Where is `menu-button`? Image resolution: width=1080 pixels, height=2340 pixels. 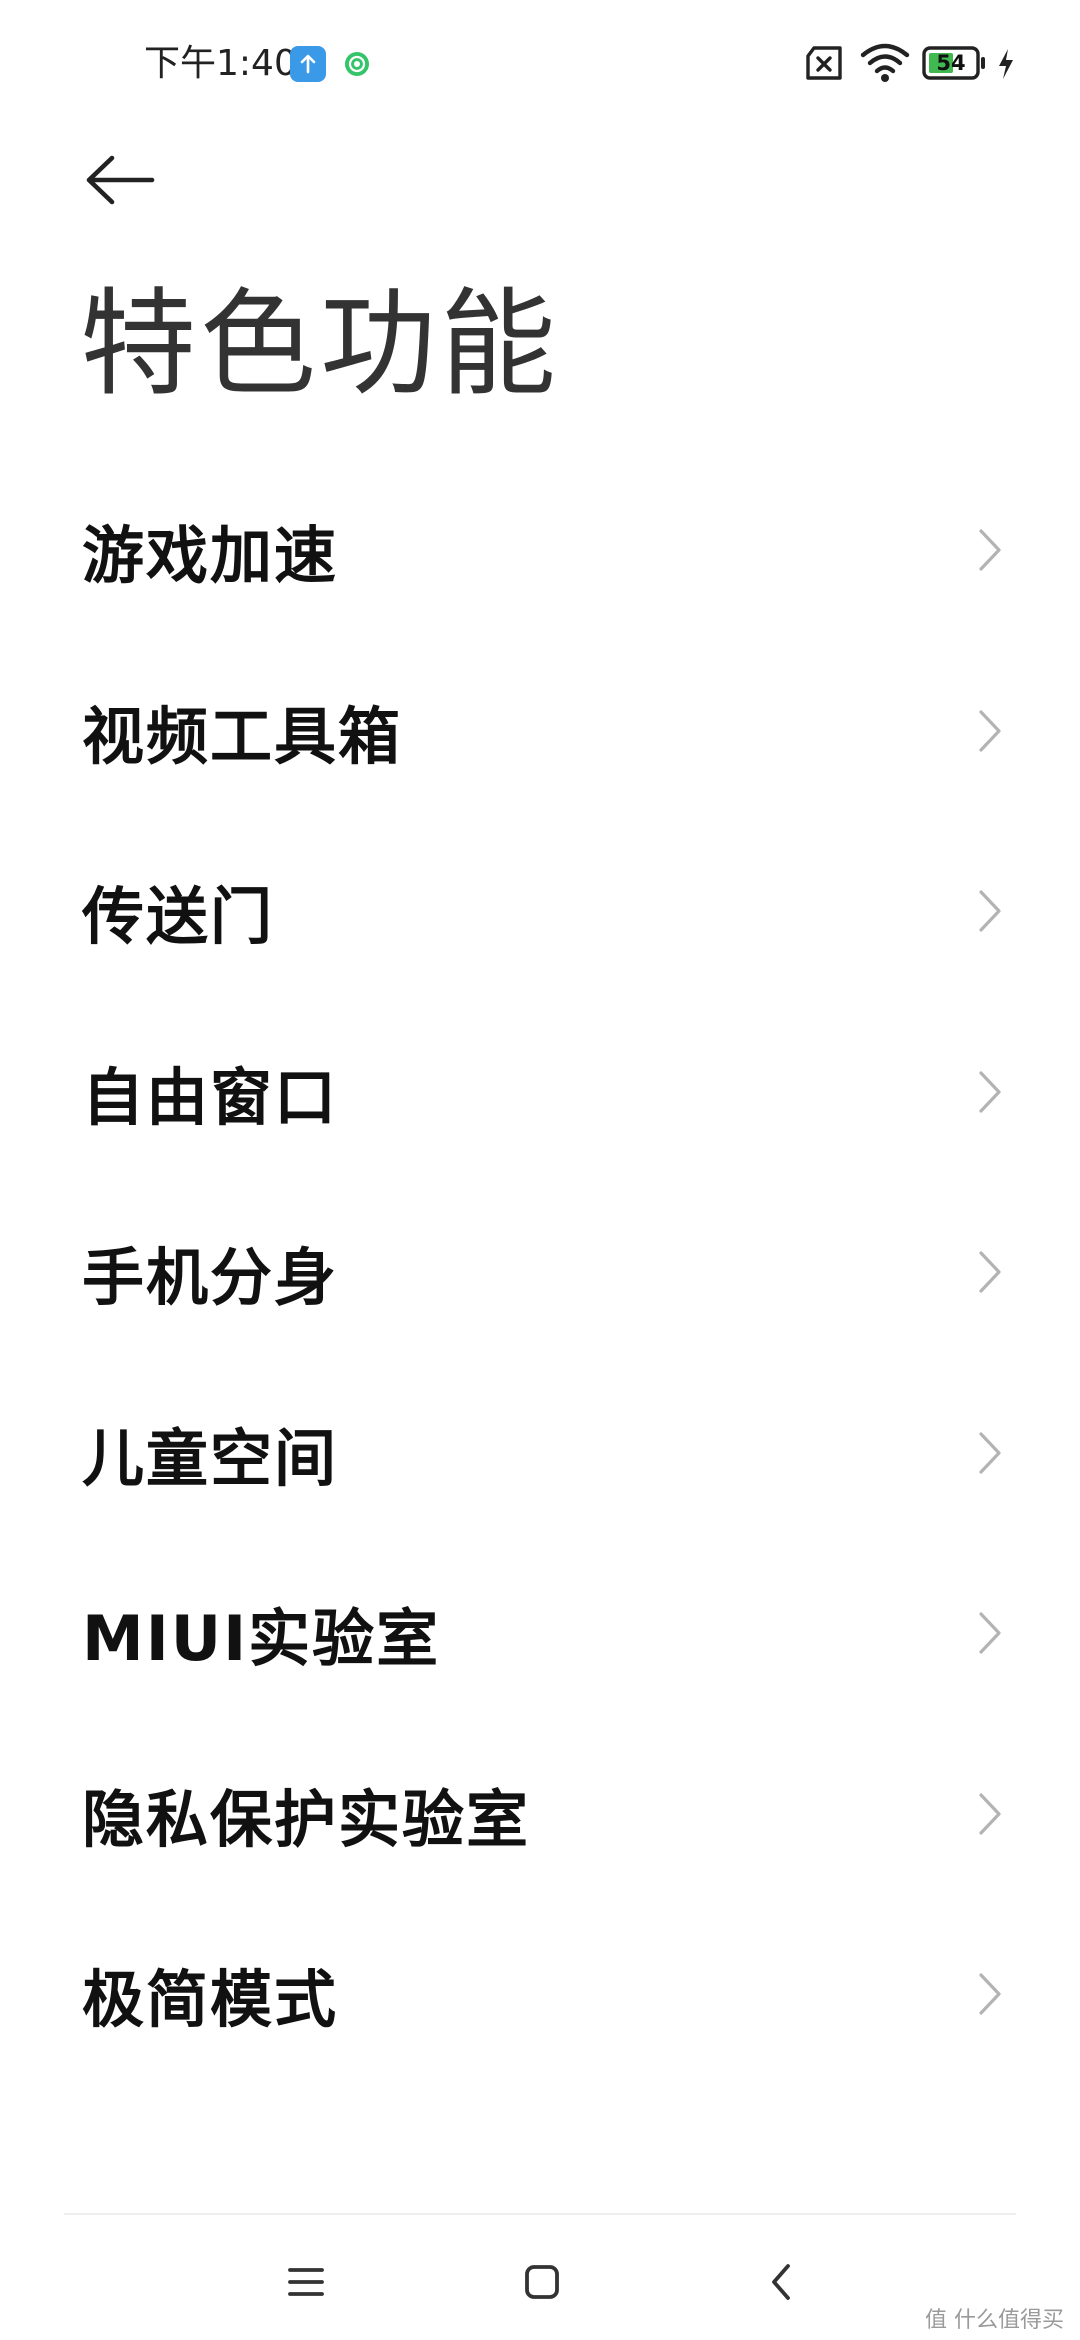 menu-button is located at coordinates (306, 2282).